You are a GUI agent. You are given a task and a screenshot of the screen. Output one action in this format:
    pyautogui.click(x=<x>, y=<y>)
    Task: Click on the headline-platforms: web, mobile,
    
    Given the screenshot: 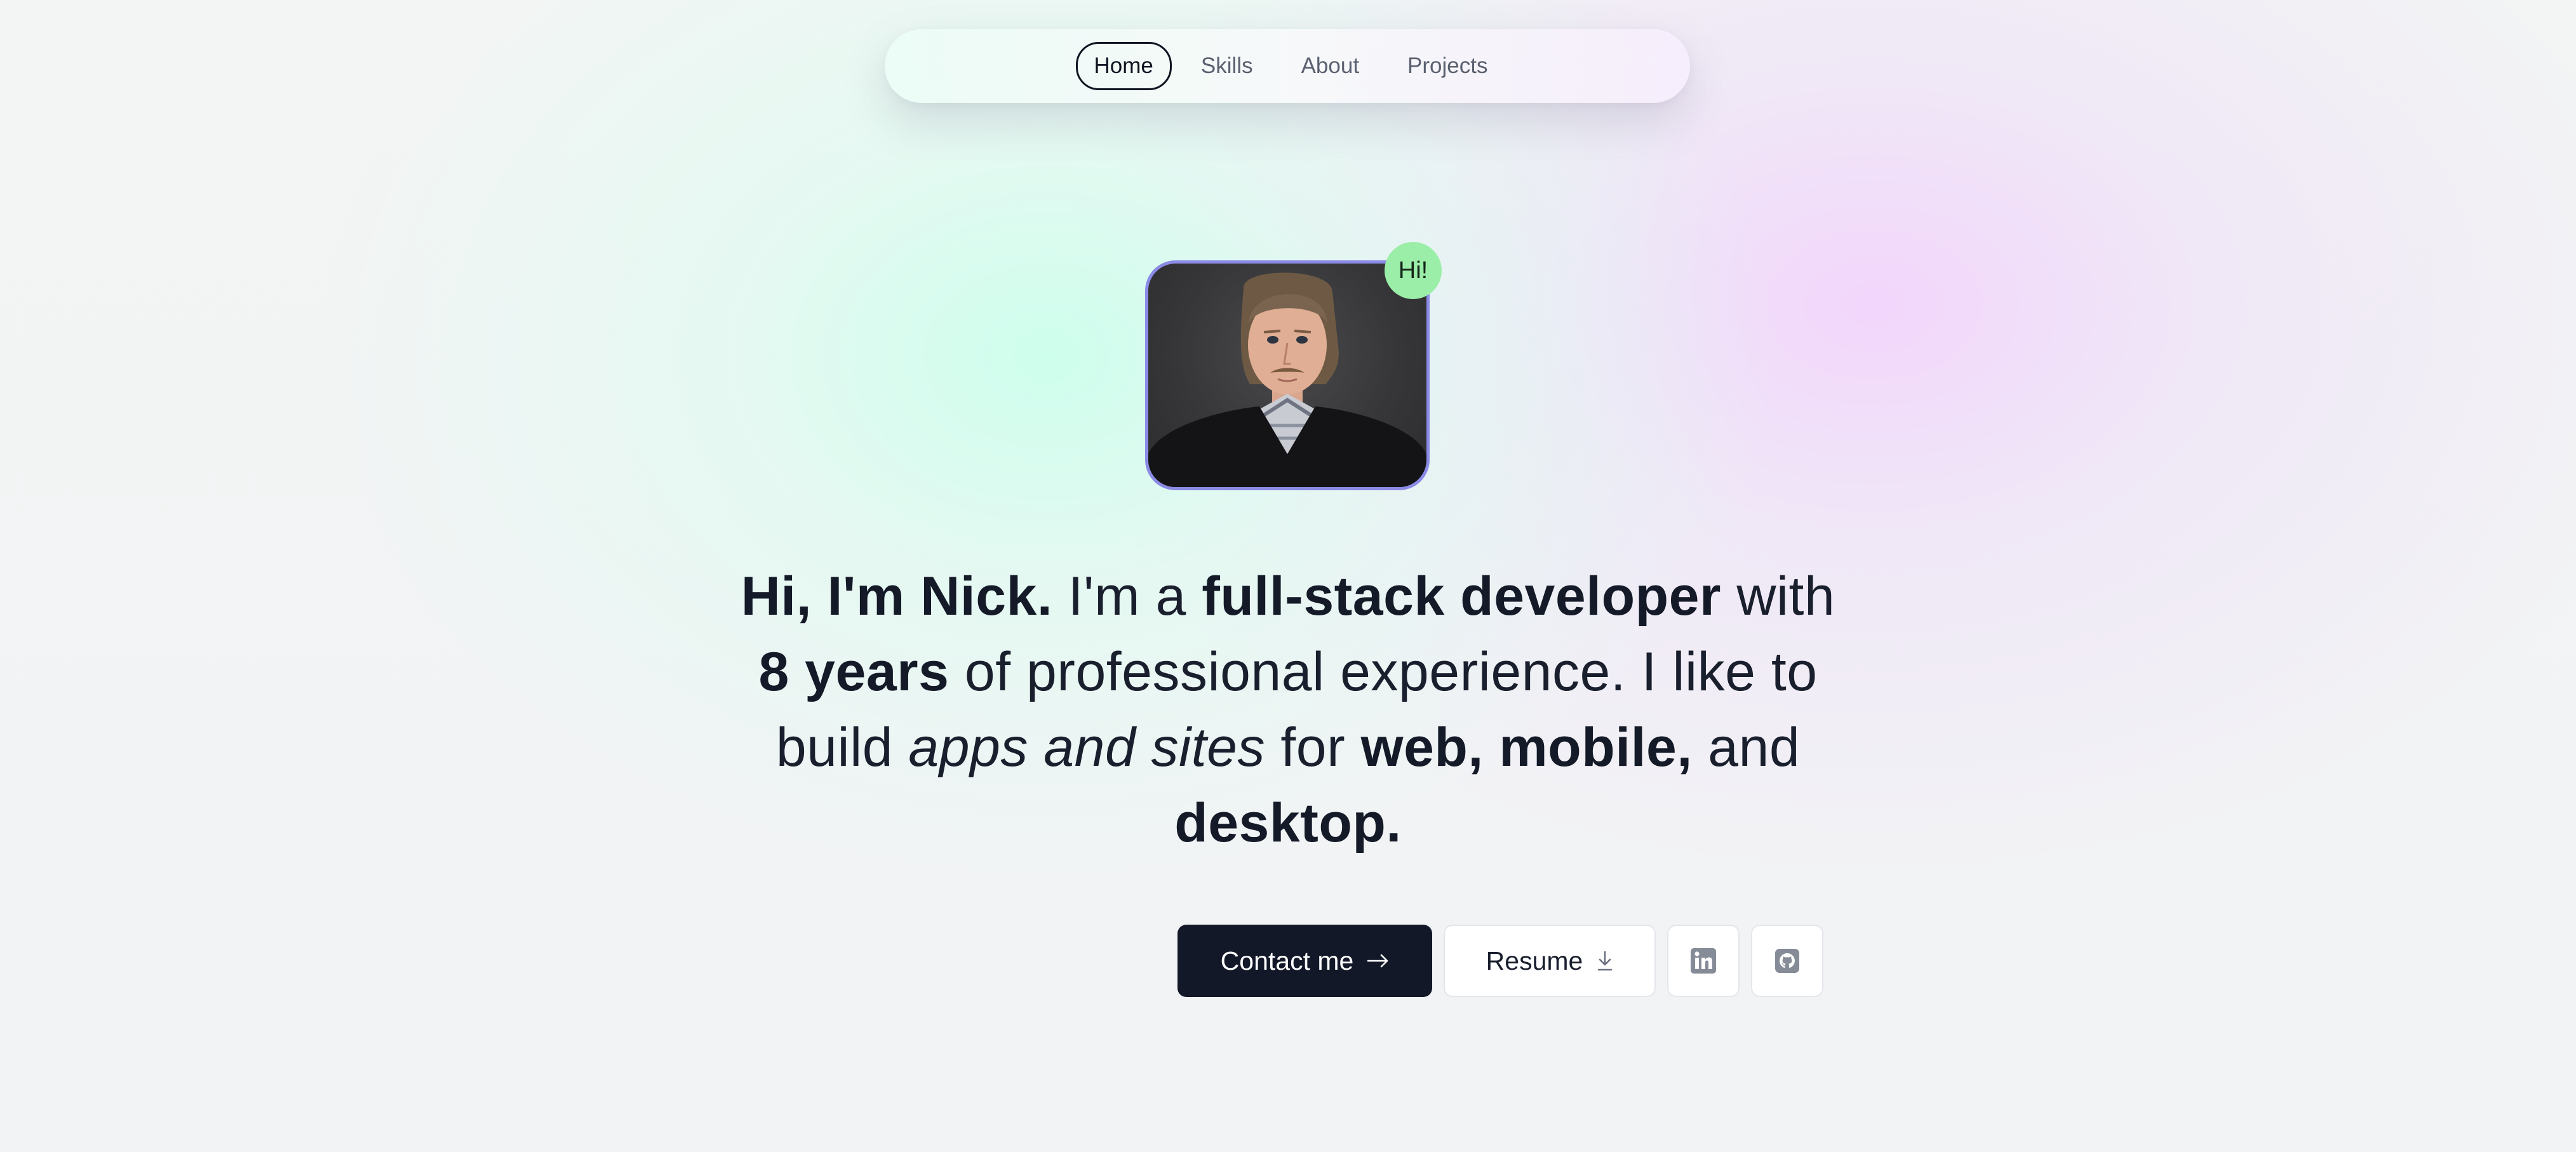 What is the action you would take?
    pyautogui.click(x=1526, y=748)
    